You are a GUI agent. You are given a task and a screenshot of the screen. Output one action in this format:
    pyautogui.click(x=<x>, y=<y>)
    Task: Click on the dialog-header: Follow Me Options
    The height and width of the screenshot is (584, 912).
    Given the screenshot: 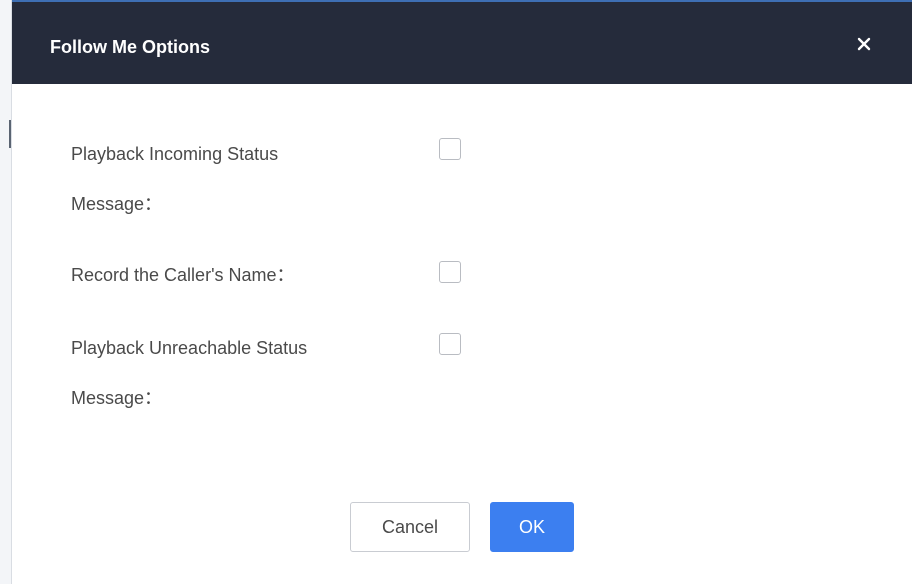 What is the action you would take?
    pyautogui.click(x=462, y=42)
    